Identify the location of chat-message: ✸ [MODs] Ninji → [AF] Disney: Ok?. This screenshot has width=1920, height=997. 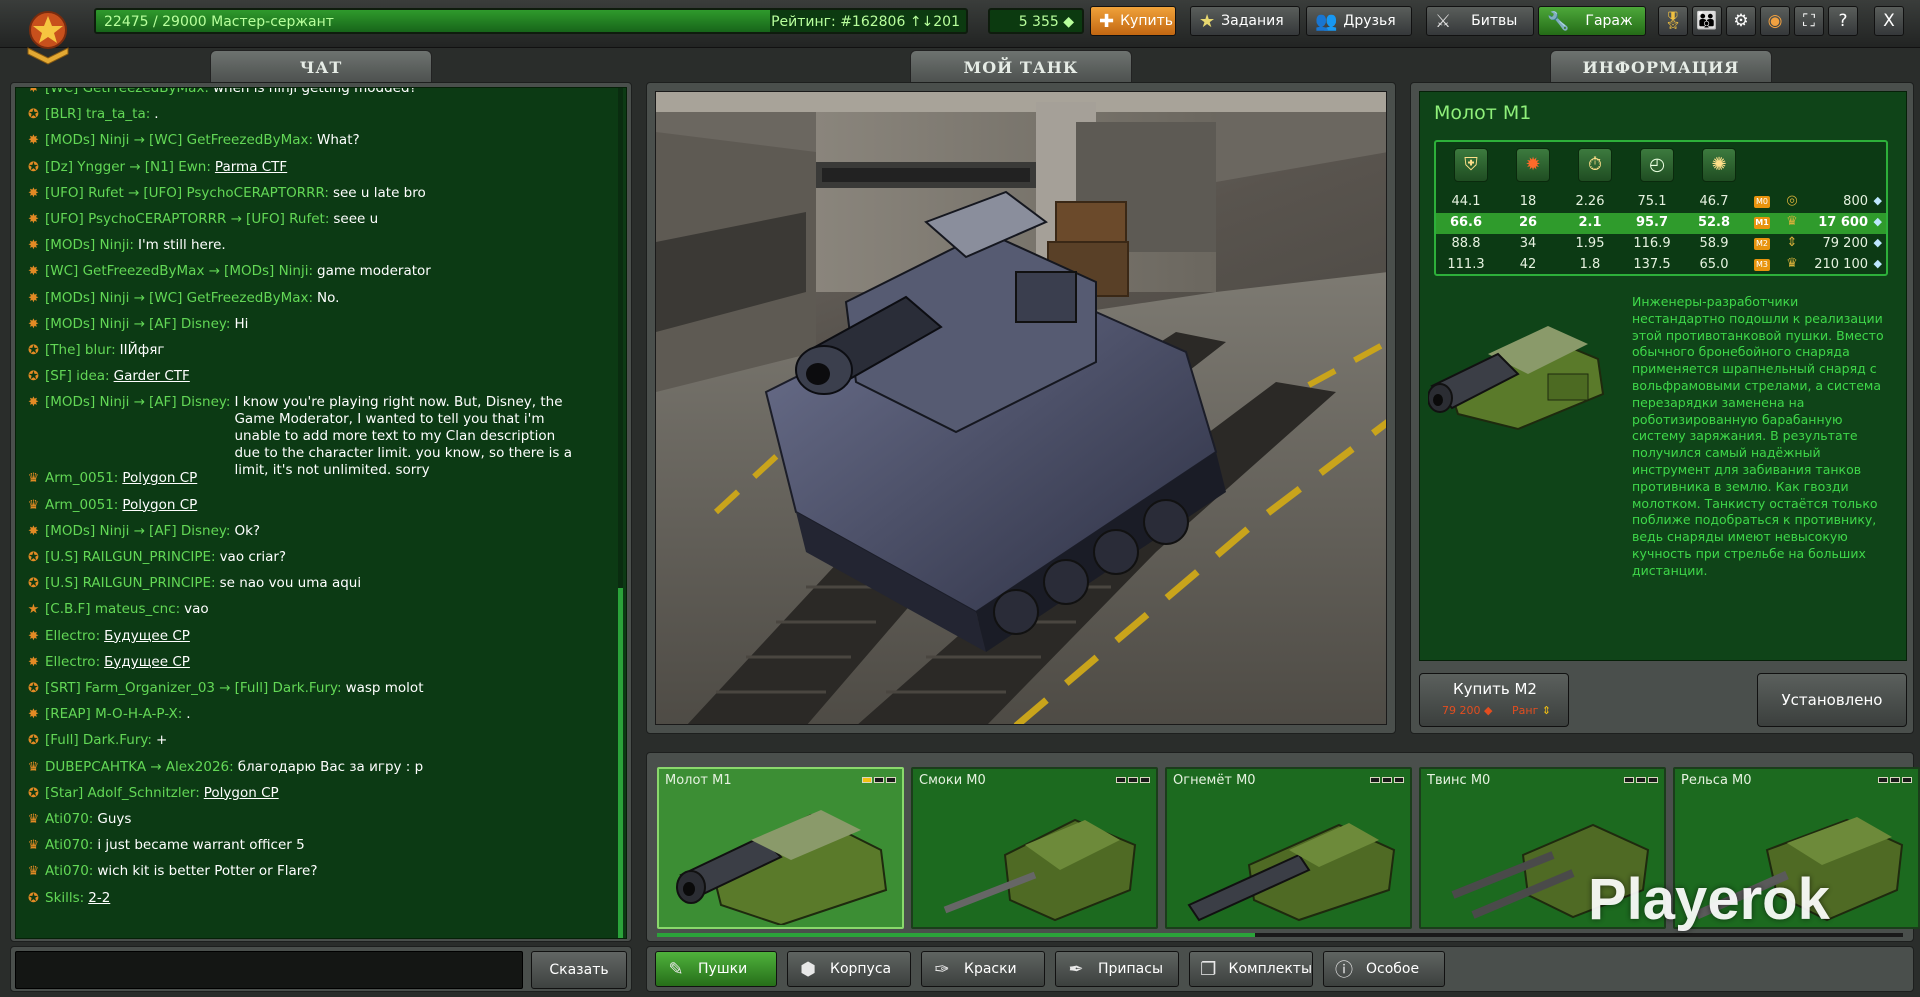
(143, 531).